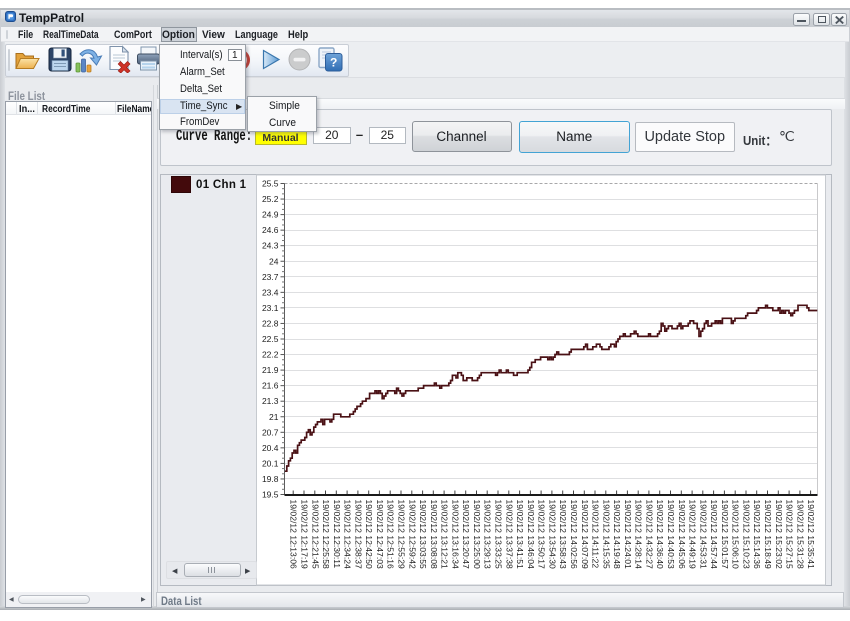 The height and width of the screenshot is (621, 850). Describe the element at coordinates (509, 535) in the screenshot. I see `svg-text: 19/02/12 13:37:38` at that location.